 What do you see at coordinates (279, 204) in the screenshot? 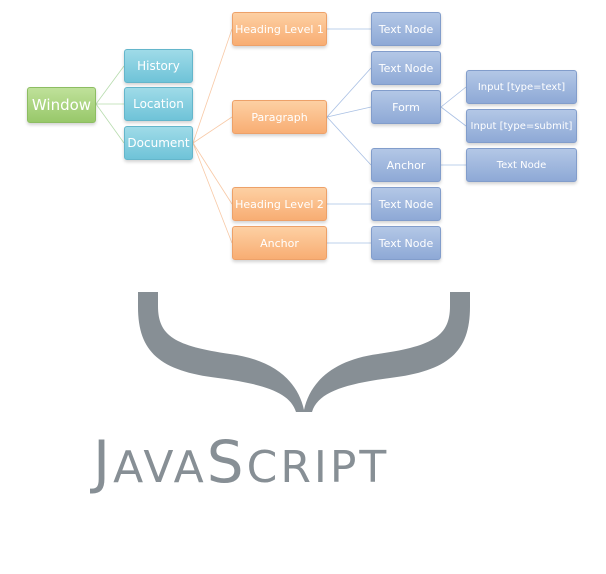
I see `node-heading-level-2: Heading Level 2` at bounding box center [279, 204].